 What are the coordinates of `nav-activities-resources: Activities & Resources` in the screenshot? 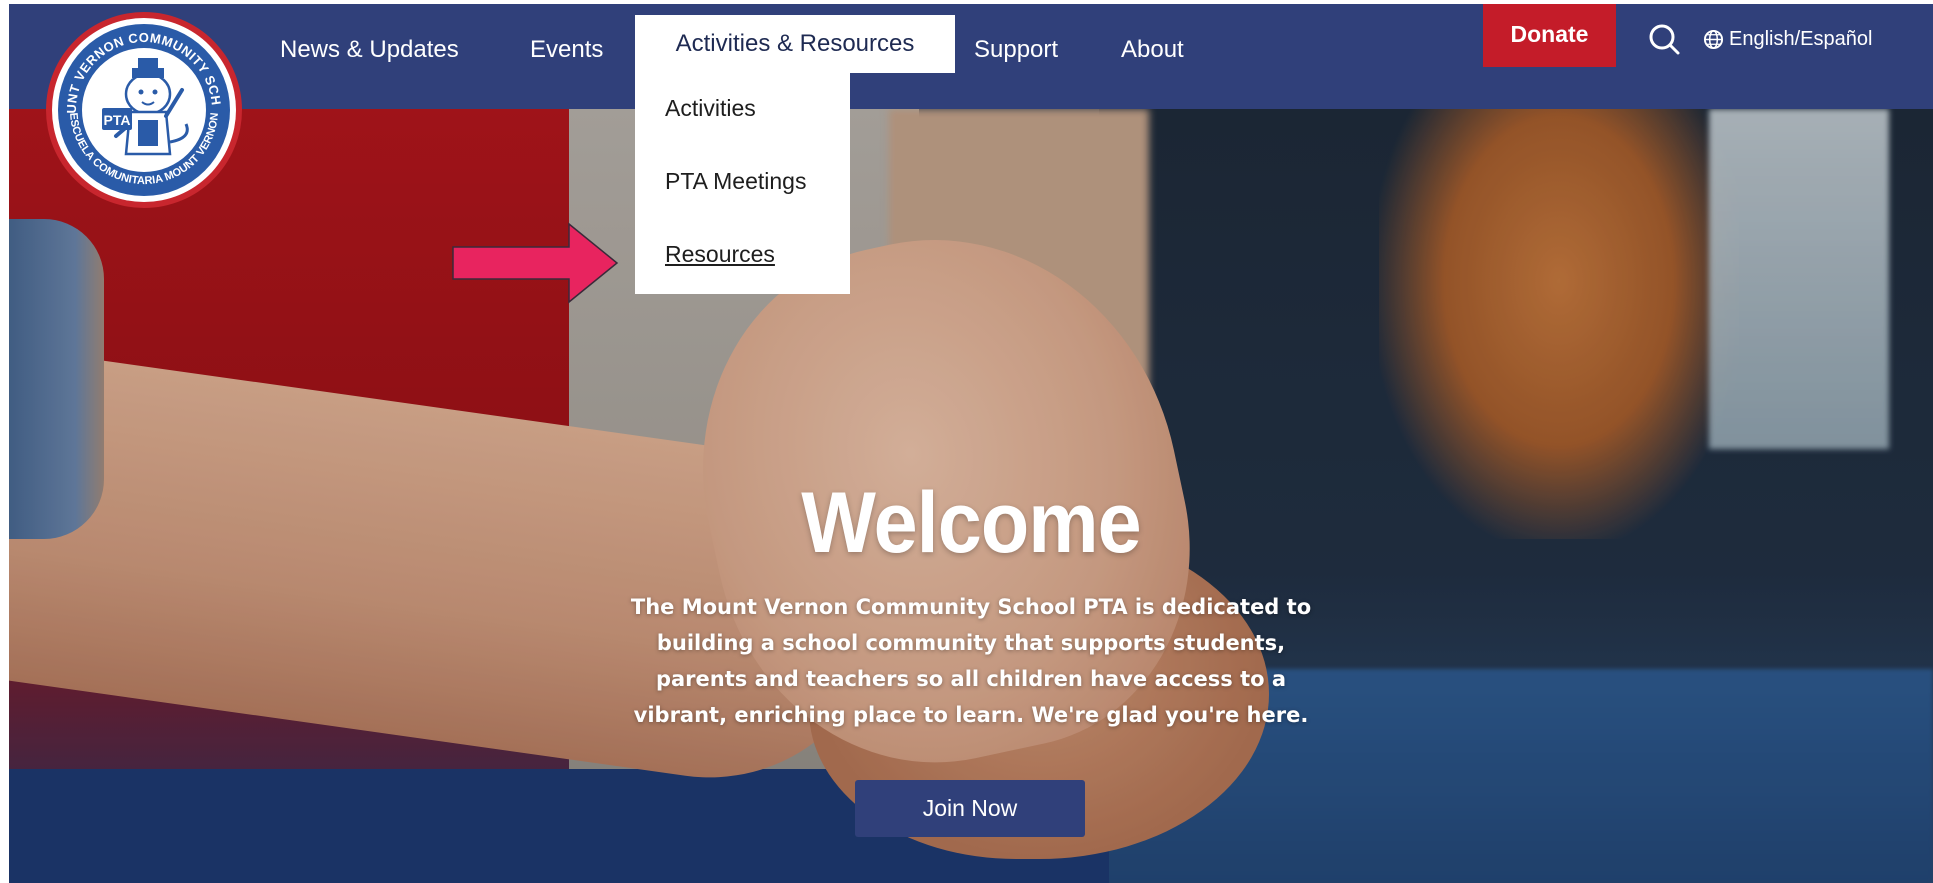 It's located at (795, 44).